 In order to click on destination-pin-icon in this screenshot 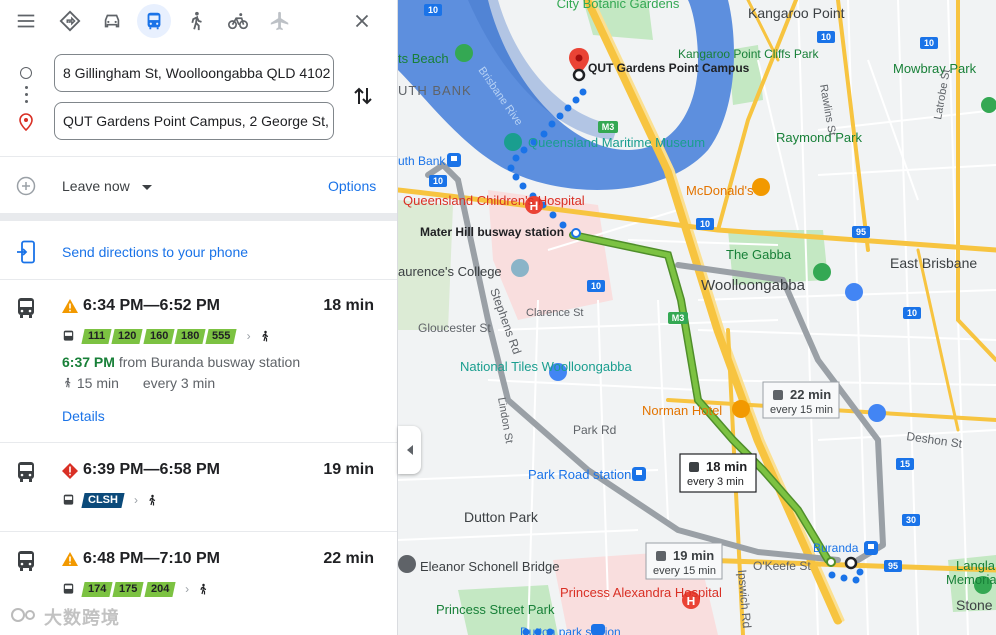, I will do `click(26, 122)`.